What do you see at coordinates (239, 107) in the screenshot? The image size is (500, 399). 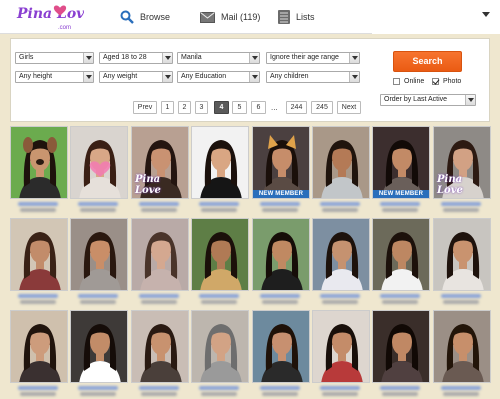 I see `page-button: 5` at bounding box center [239, 107].